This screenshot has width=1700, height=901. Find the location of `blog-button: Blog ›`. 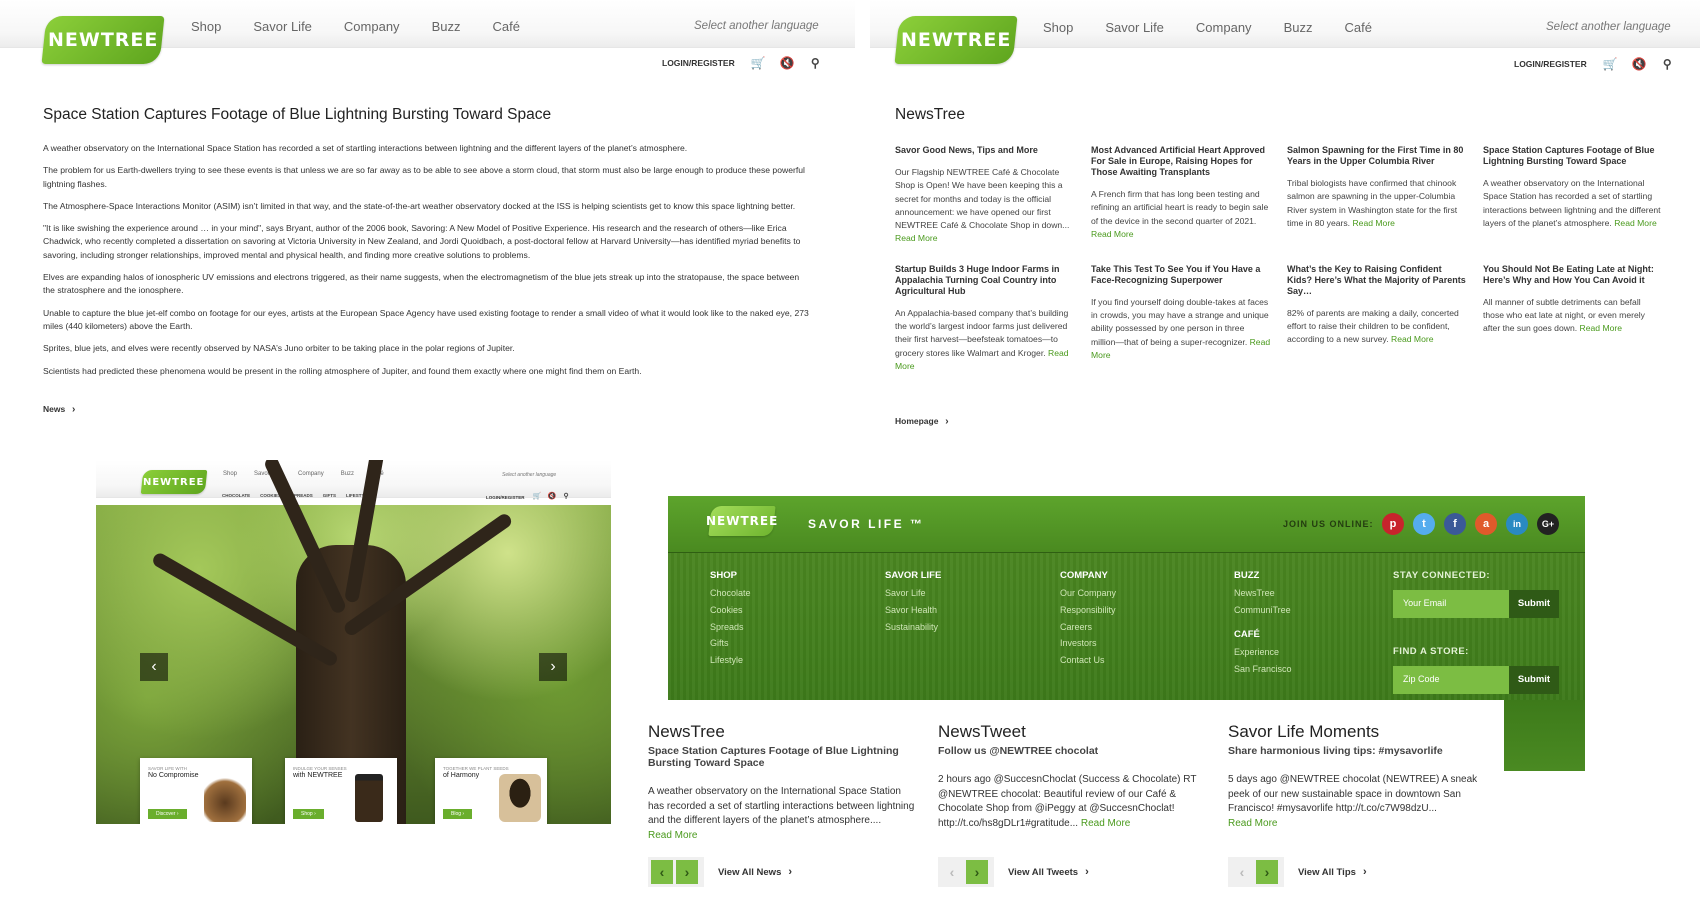

blog-button: Blog › is located at coordinates (458, 814).